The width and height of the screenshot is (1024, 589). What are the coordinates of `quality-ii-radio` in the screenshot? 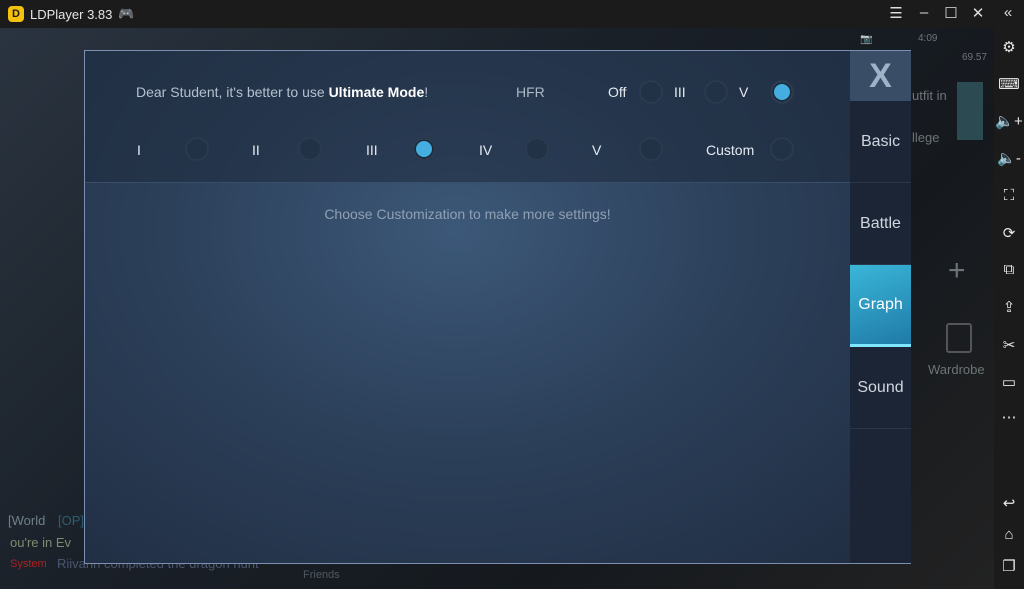 It's located at (310, 149).